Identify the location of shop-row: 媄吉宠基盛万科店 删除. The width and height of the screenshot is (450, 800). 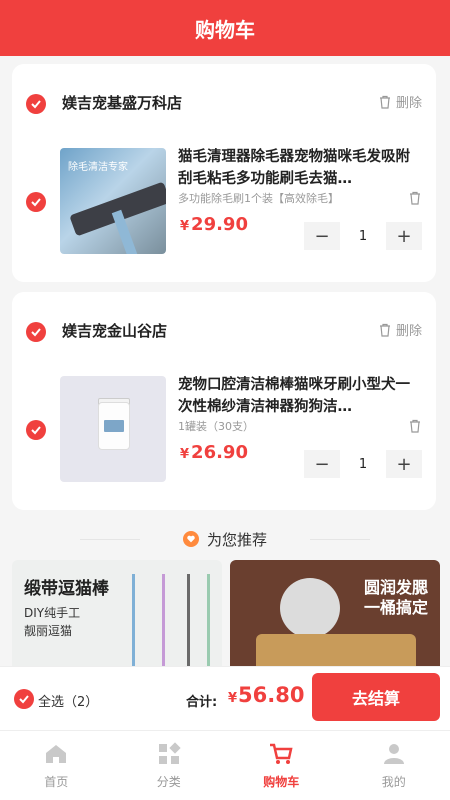
(224, 100).